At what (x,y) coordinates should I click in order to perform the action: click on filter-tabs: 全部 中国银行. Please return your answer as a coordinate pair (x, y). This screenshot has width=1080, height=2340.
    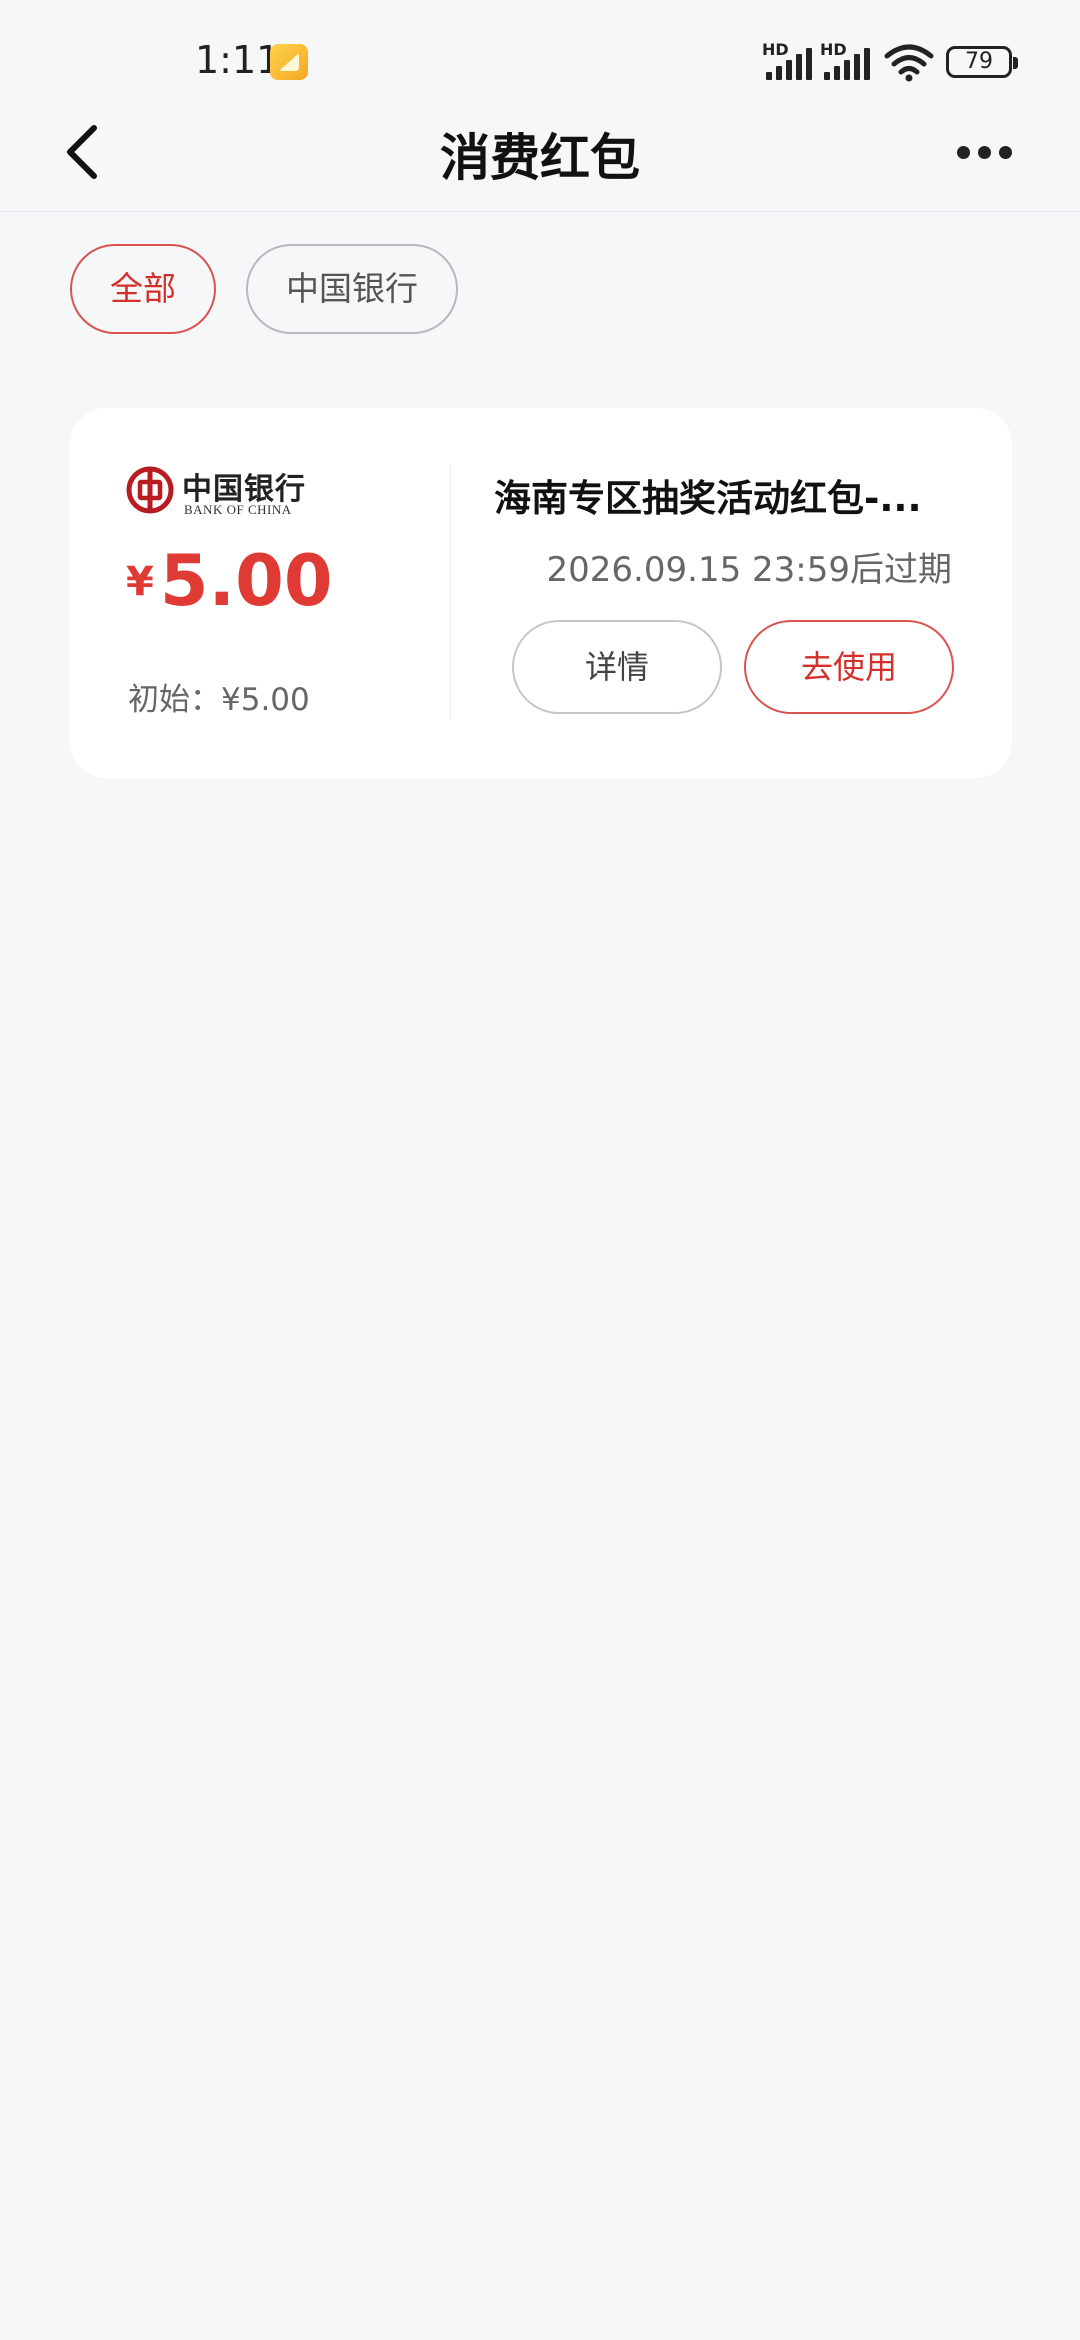
    Looking at the image, I should click on (264, 289).